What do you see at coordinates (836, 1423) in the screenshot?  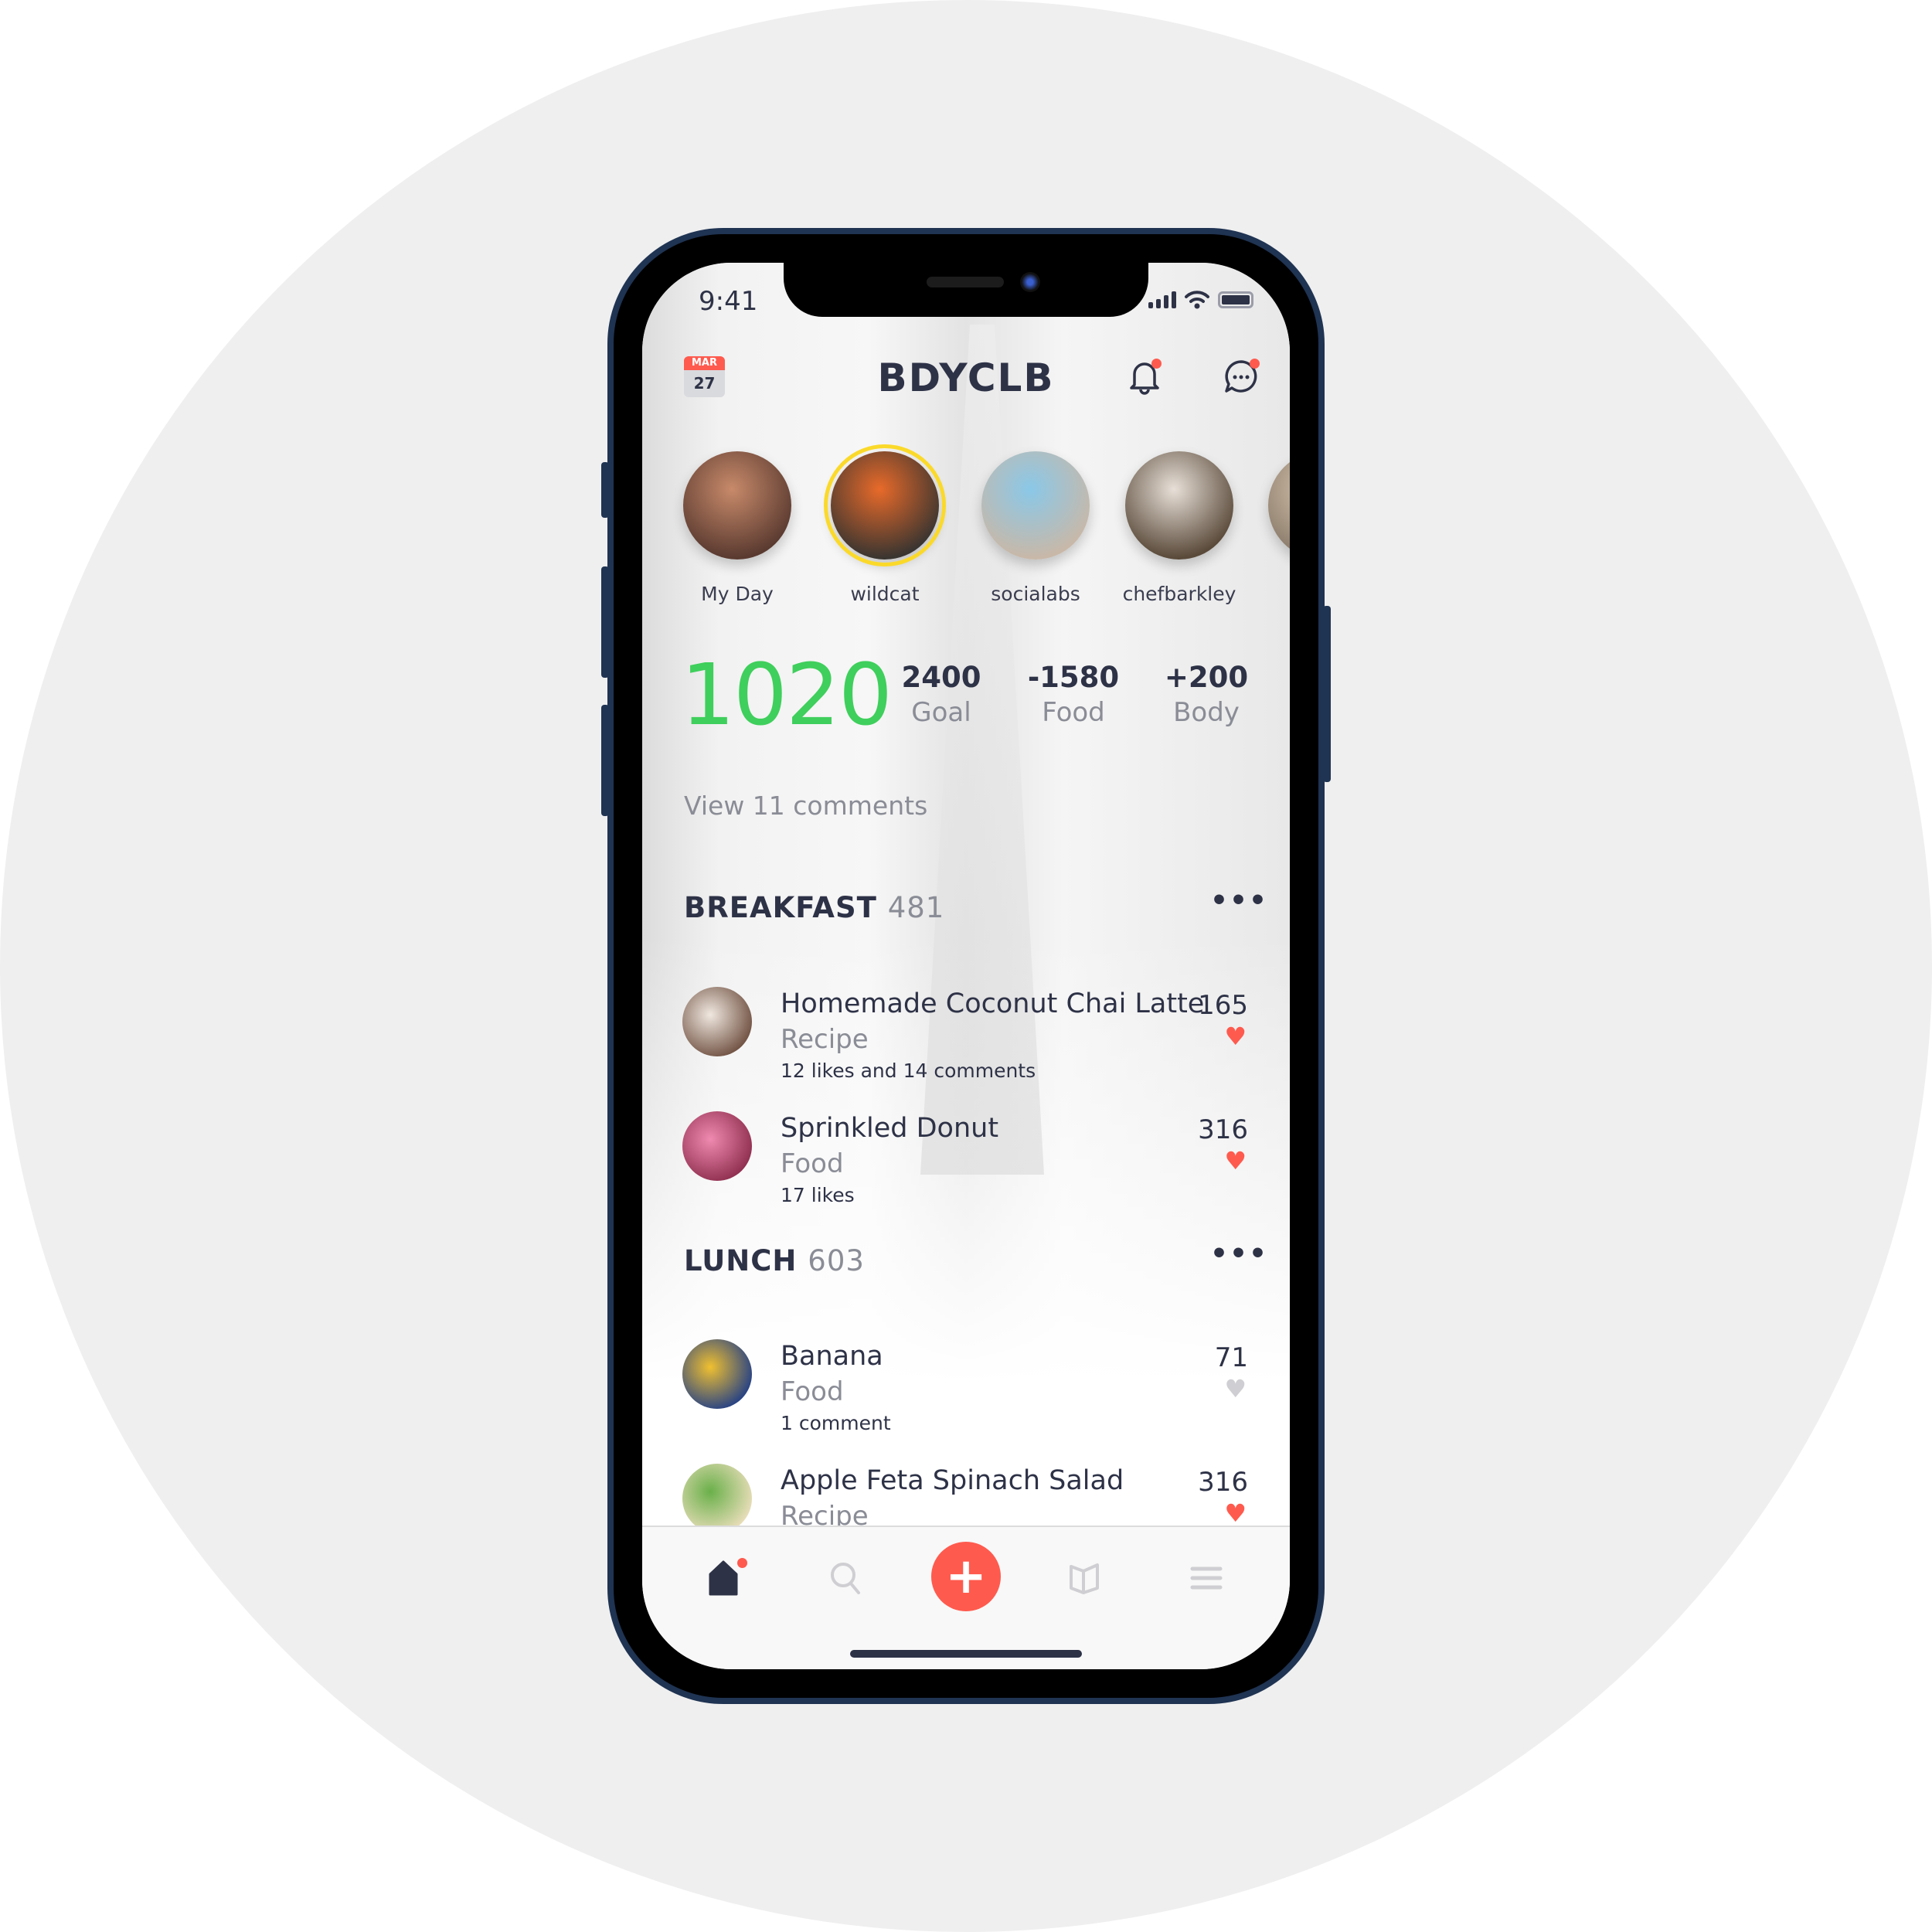 I see `food-meta: 1 comment` at bounding box center [836, 1423].